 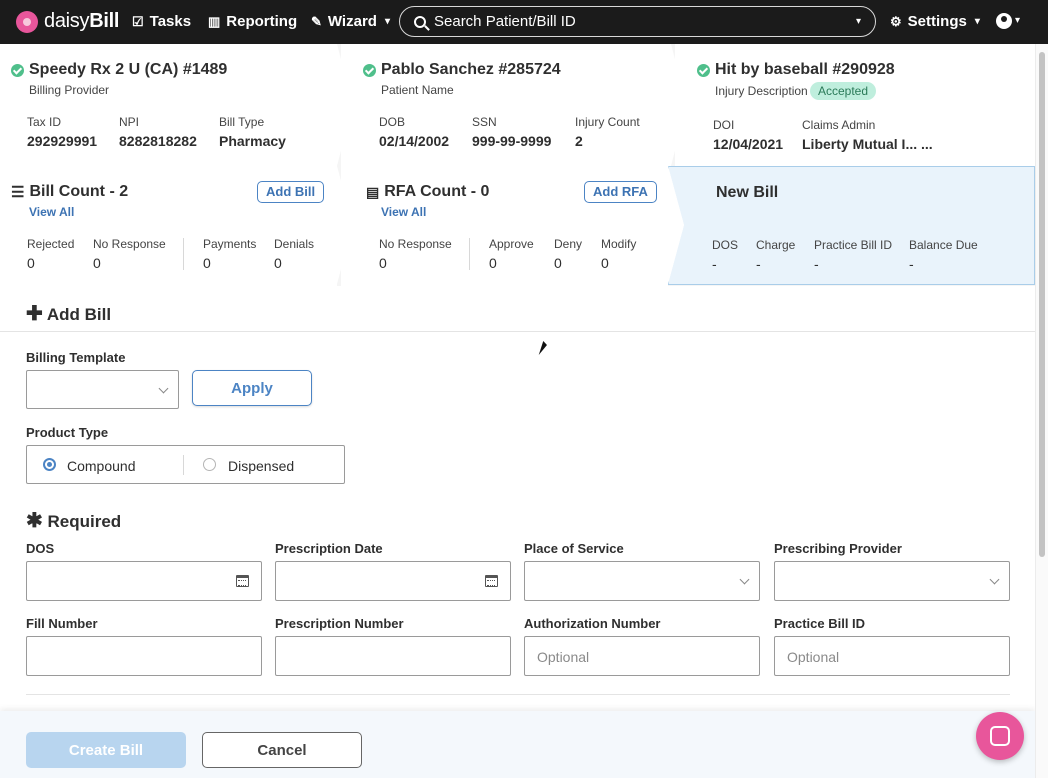 I want to click on status-badge: Accepted, so click(x=843, y=91).